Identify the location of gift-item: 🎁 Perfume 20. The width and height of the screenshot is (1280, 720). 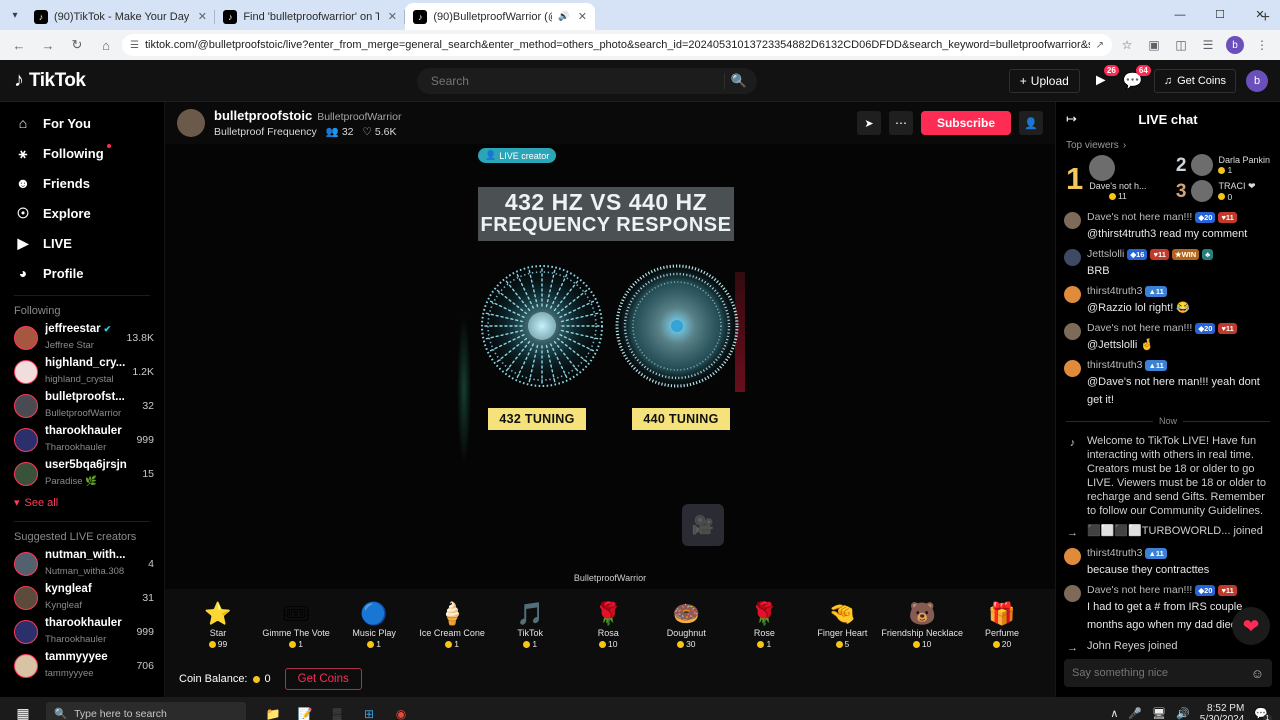
(1002, 625).